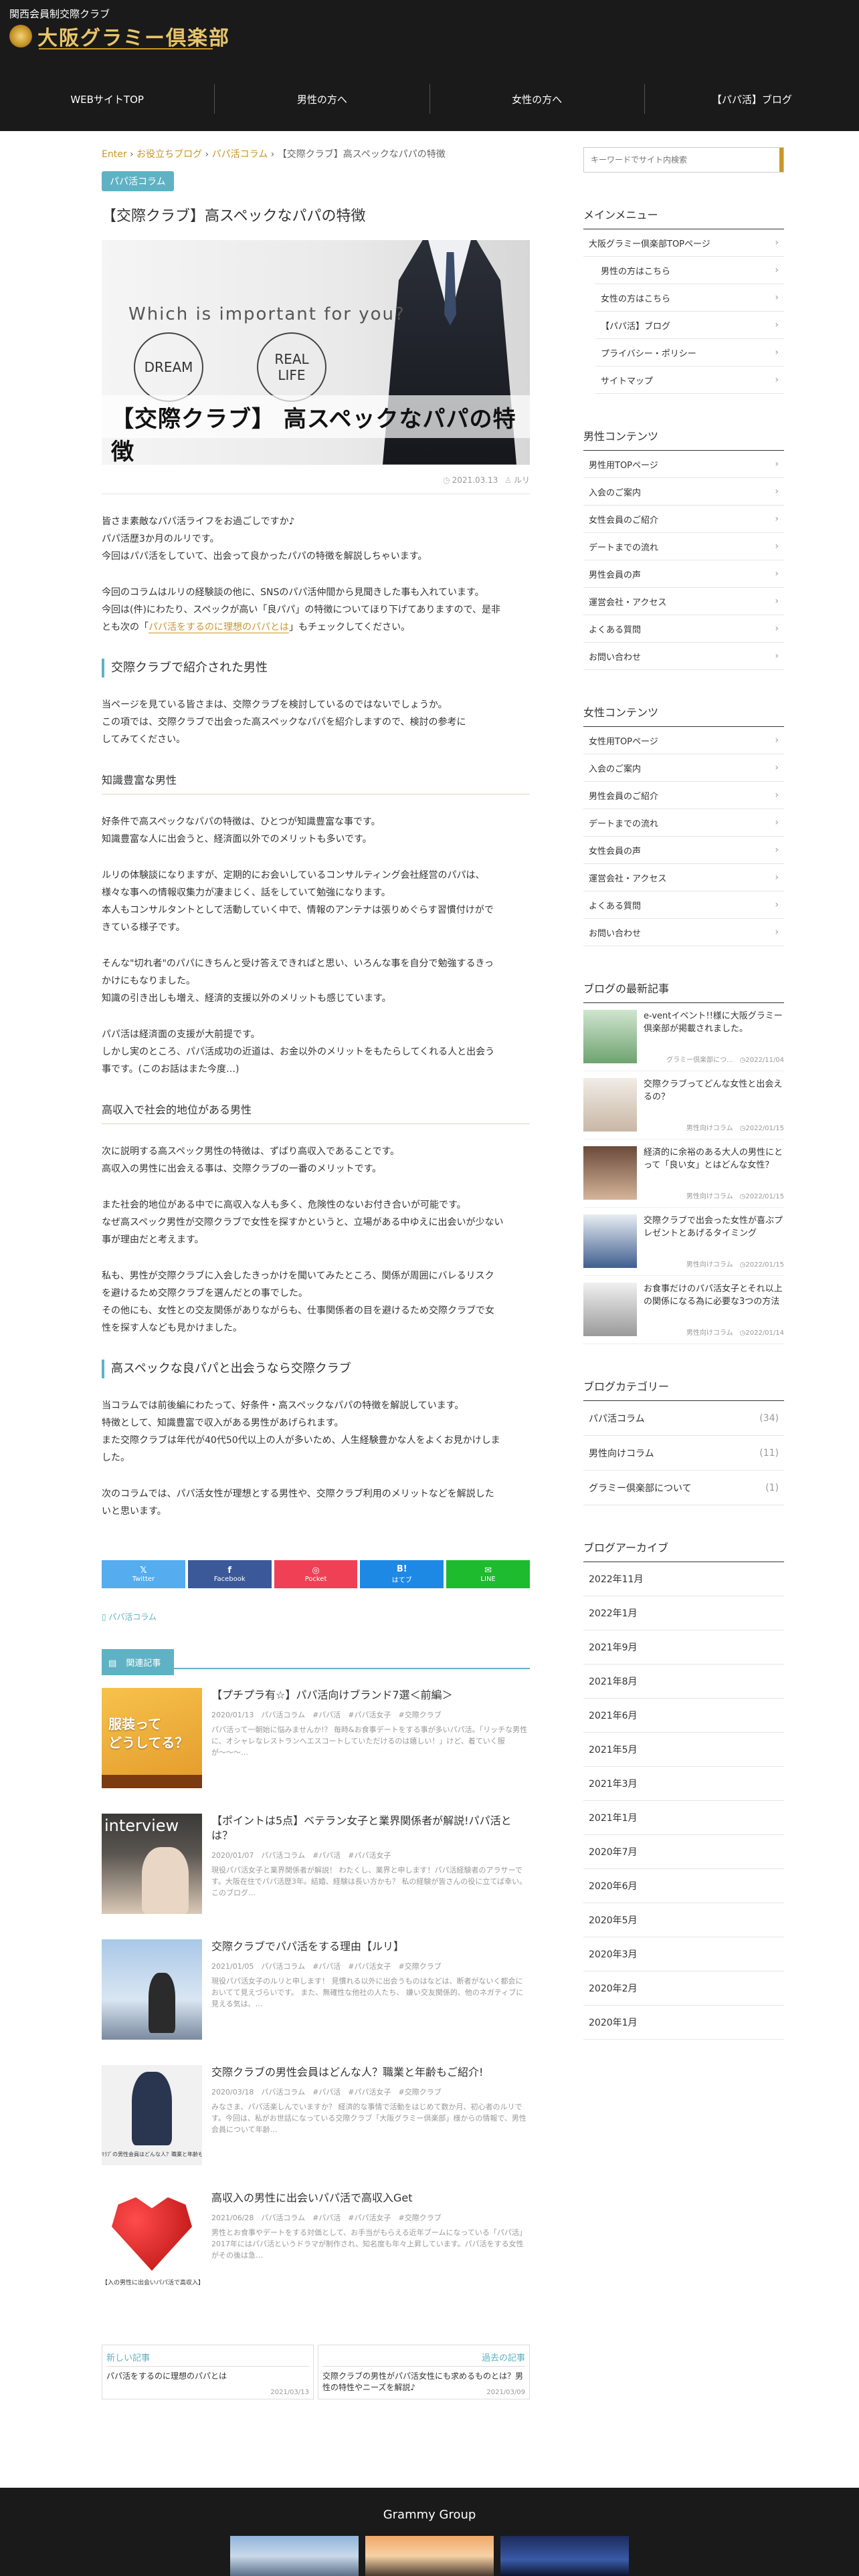  Describe the element at coordinates (683, 1818) in the screenshot. I see `archive-item: 2021年1月` at that location.